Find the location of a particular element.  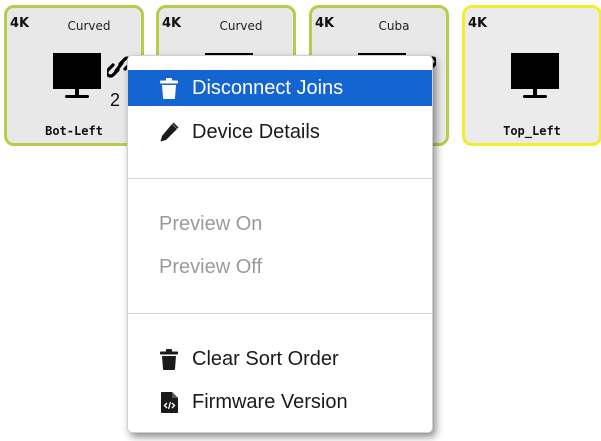

menu-item-label: Disconnect Joins is located at coordinates (268, 87).